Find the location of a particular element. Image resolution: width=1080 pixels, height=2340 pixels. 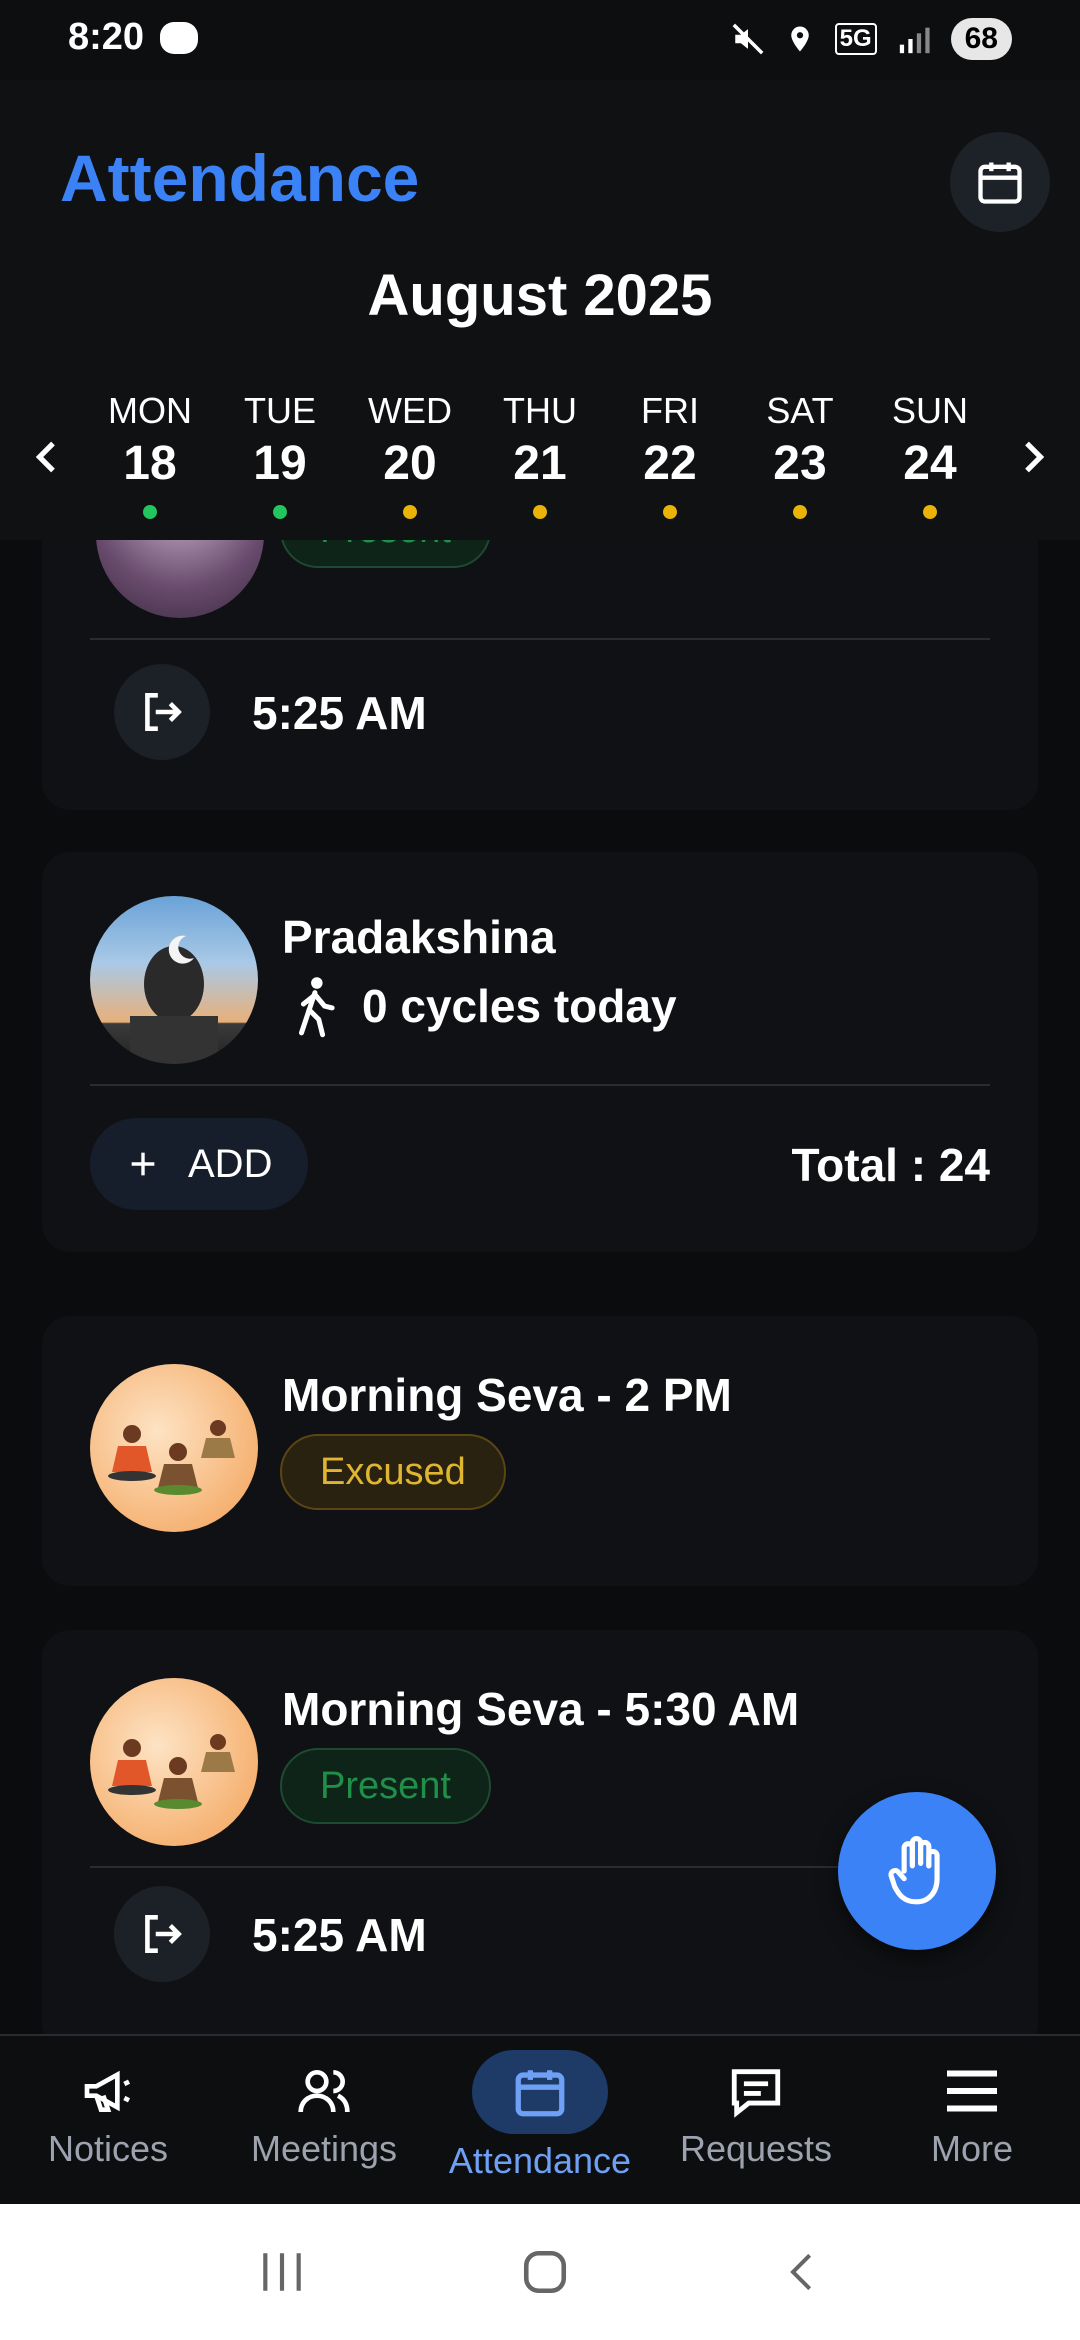

chevron-right-icon is located at coordinates (1035, 457).